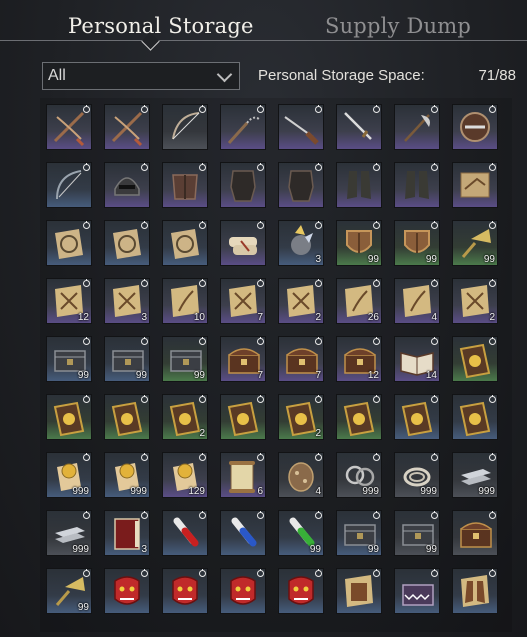  What do you see at coordinates (161, 26) in the screenshot?
I see `tab-personal-storage: Personal Storage` at bounding box center [161, 26].